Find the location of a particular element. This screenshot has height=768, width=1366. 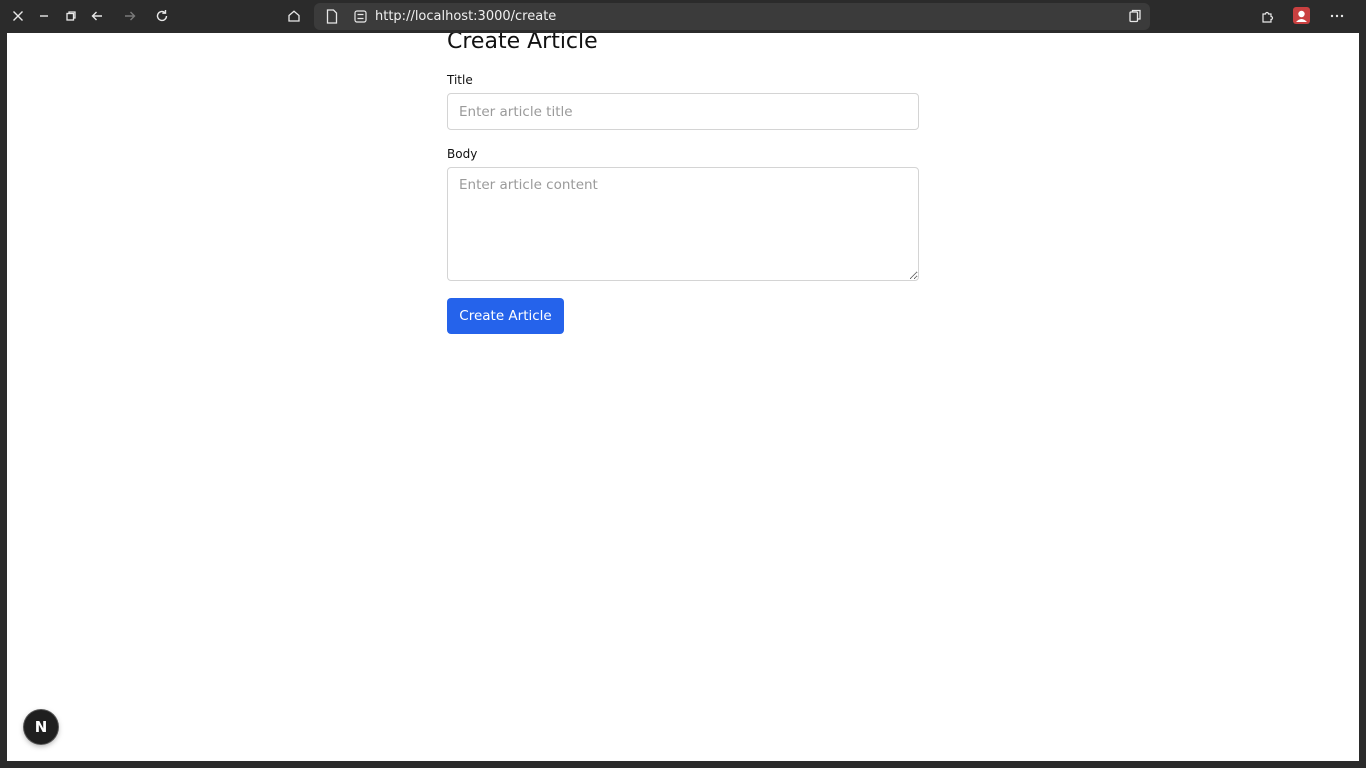

close-window-icon is located at coordinates (18, 16).